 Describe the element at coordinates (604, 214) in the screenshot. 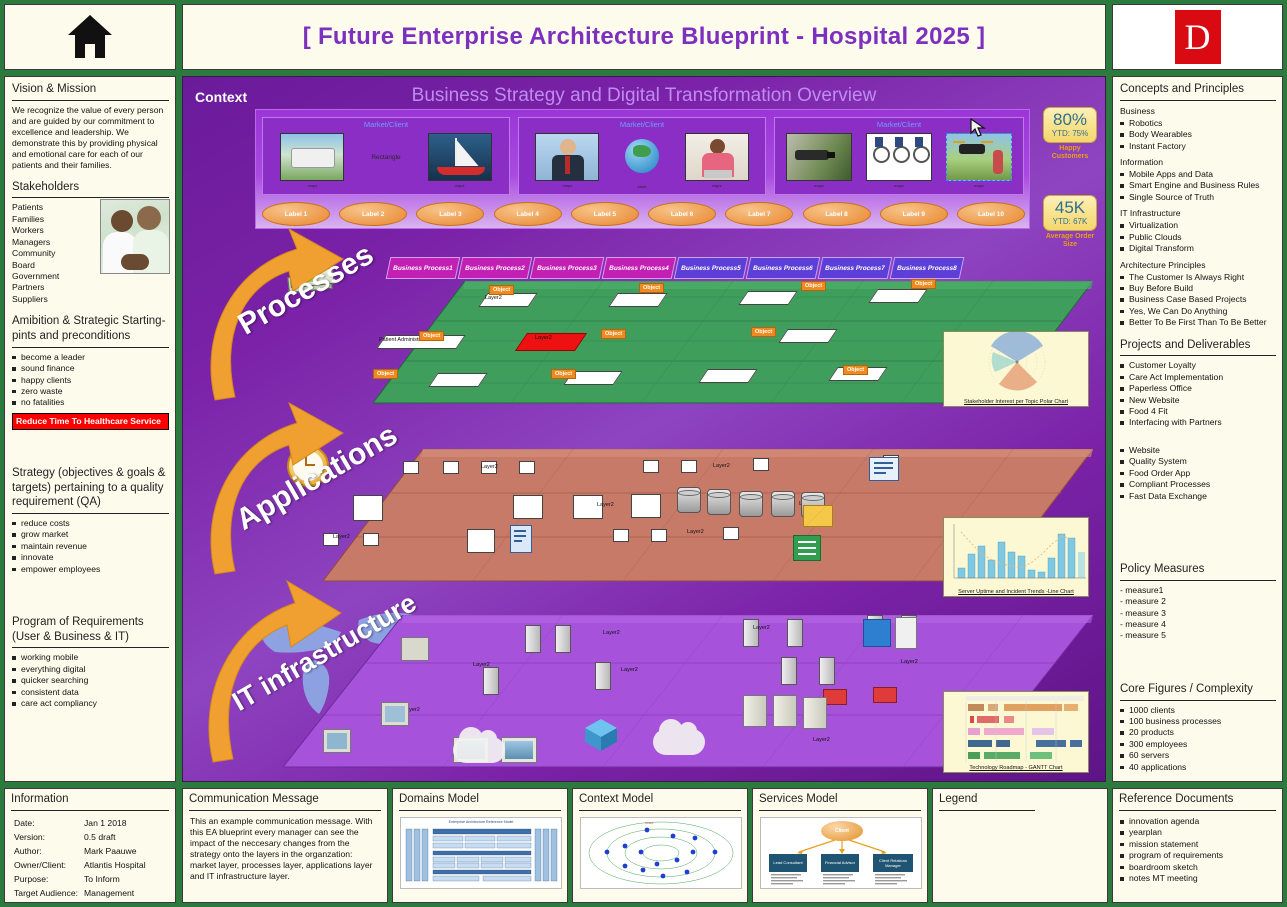

I see `label-oval: Label 5` at that location.